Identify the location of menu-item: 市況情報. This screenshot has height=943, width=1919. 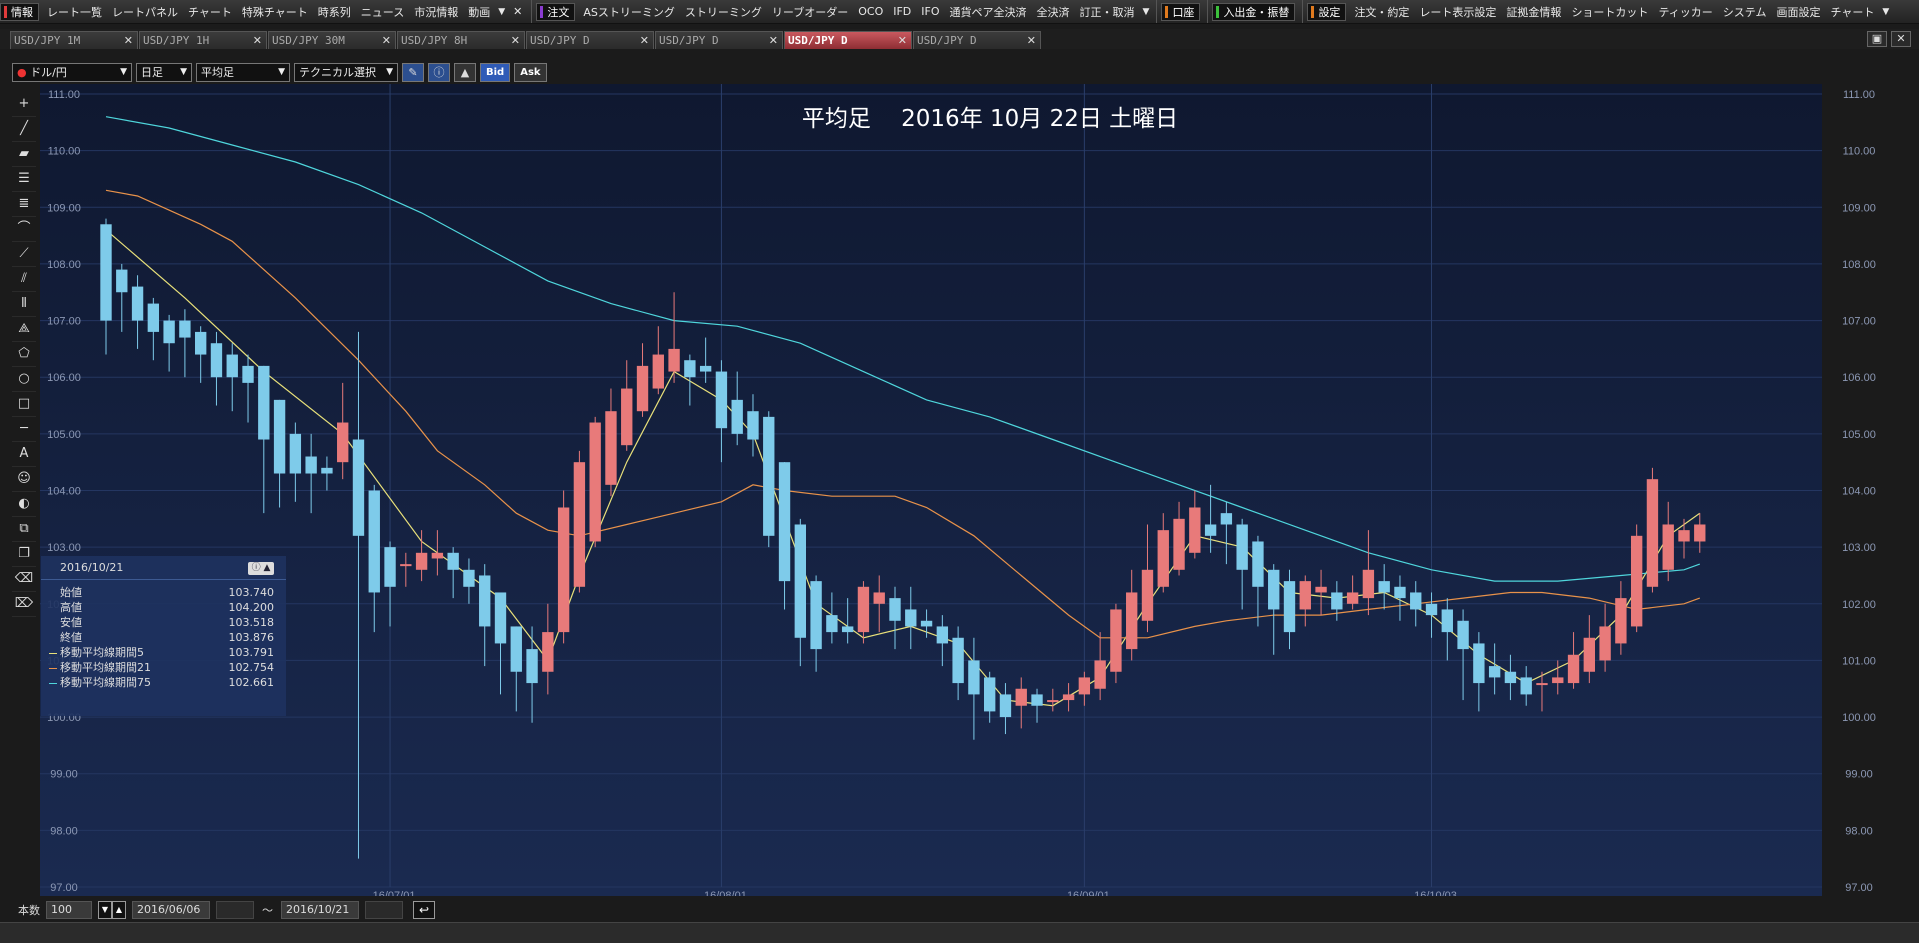
(436, 12).